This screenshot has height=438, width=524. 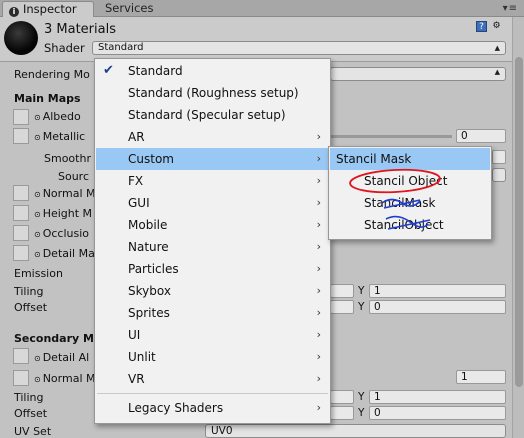 I want to click on red-circle-annotation, so click(x=395, y=181).